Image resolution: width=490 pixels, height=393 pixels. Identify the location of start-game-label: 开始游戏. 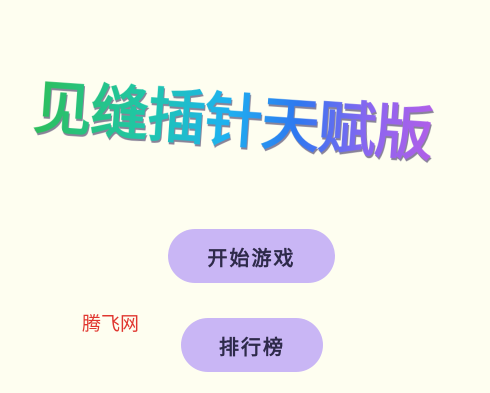
(251, 257).